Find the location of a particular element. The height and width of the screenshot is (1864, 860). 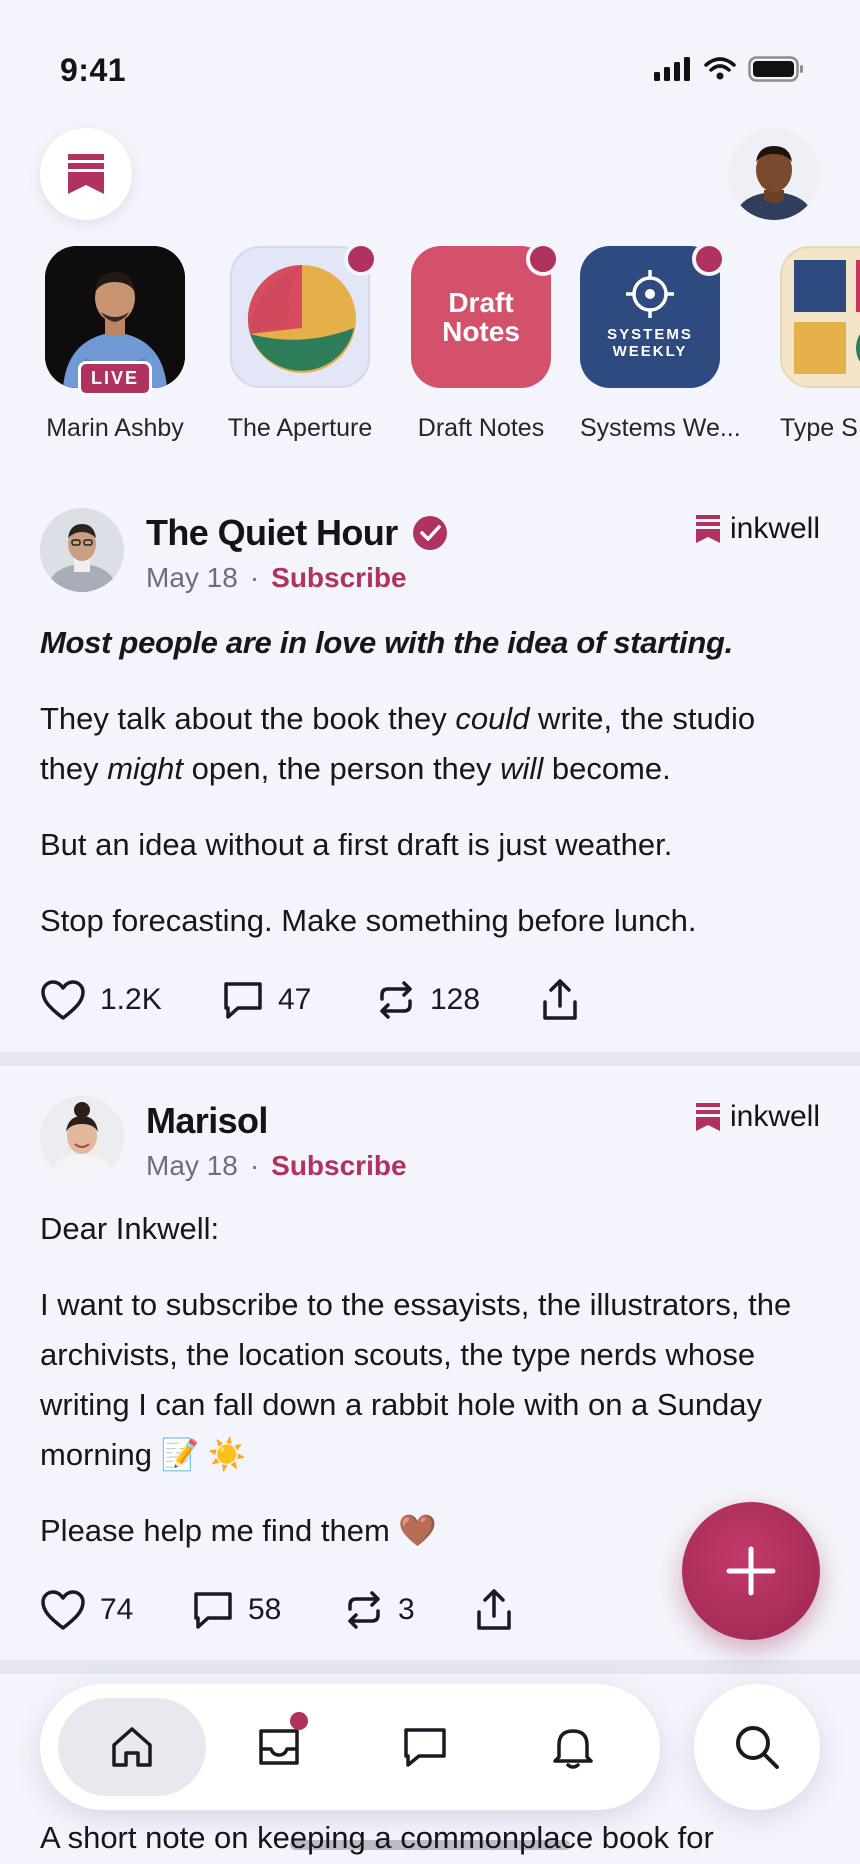

restack-button: 3 is located at coordinates (409, 1610).